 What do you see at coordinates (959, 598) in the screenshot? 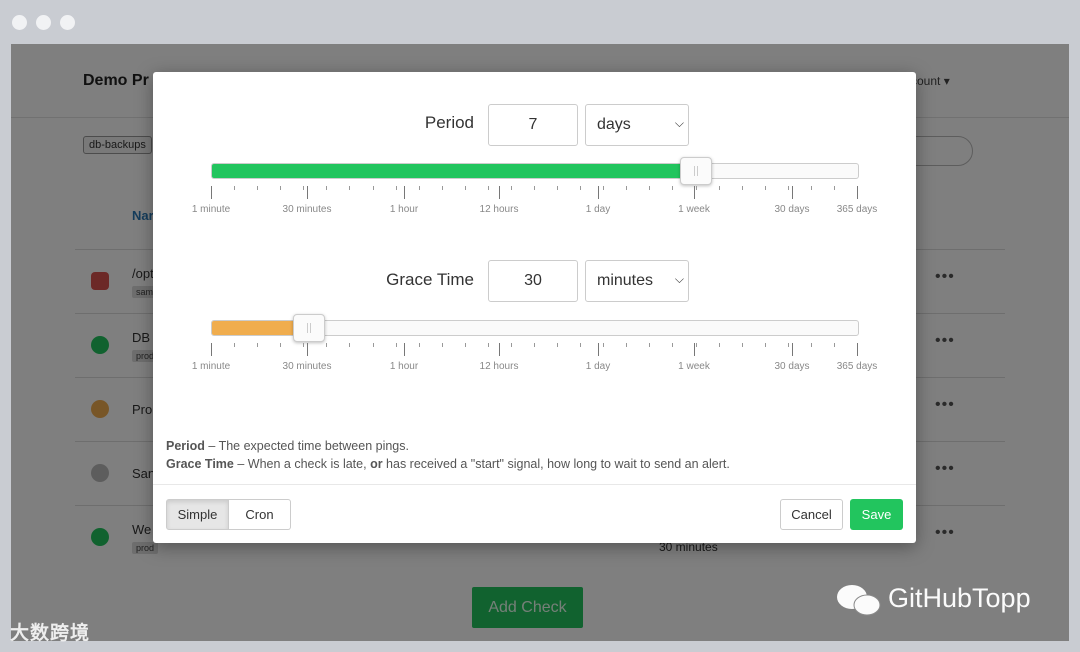
I see `watermark-right: GitHubTopp` at bounding box center [959, 598].